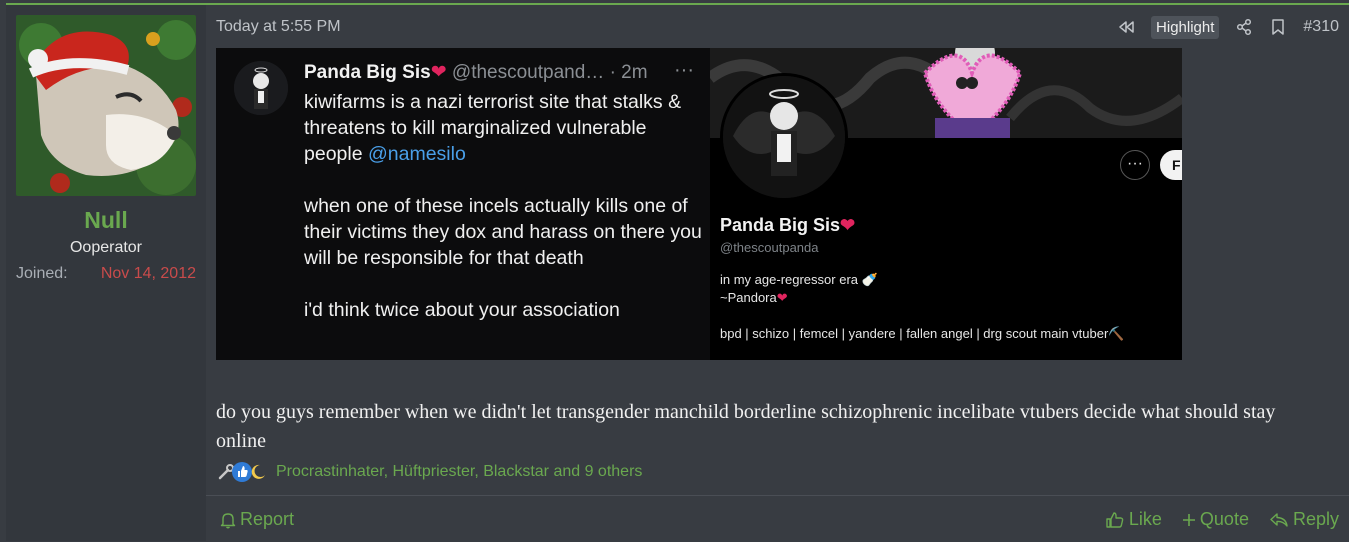 This screenshot has height=542, width=1349. I want to click on profile-follow-button: F, so click(1171, 165).